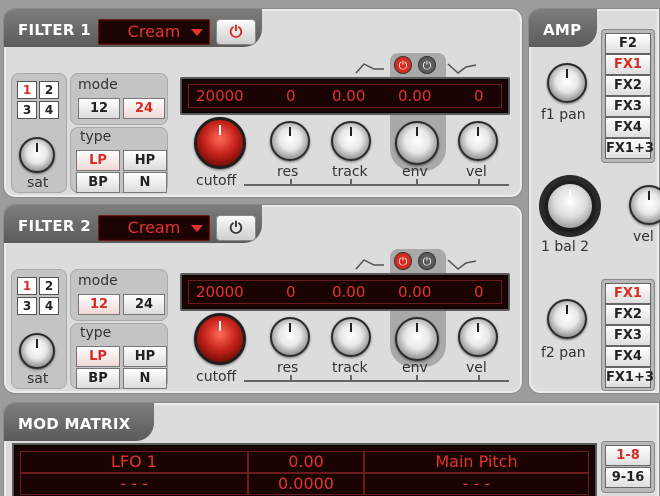 Image resolution: width=660 pixels, height=496 pixels. What do you see at coordinates (27, 286) in the screenshot?
I see `filter-2-grid-1: 1` at bounding box center [27, 286].